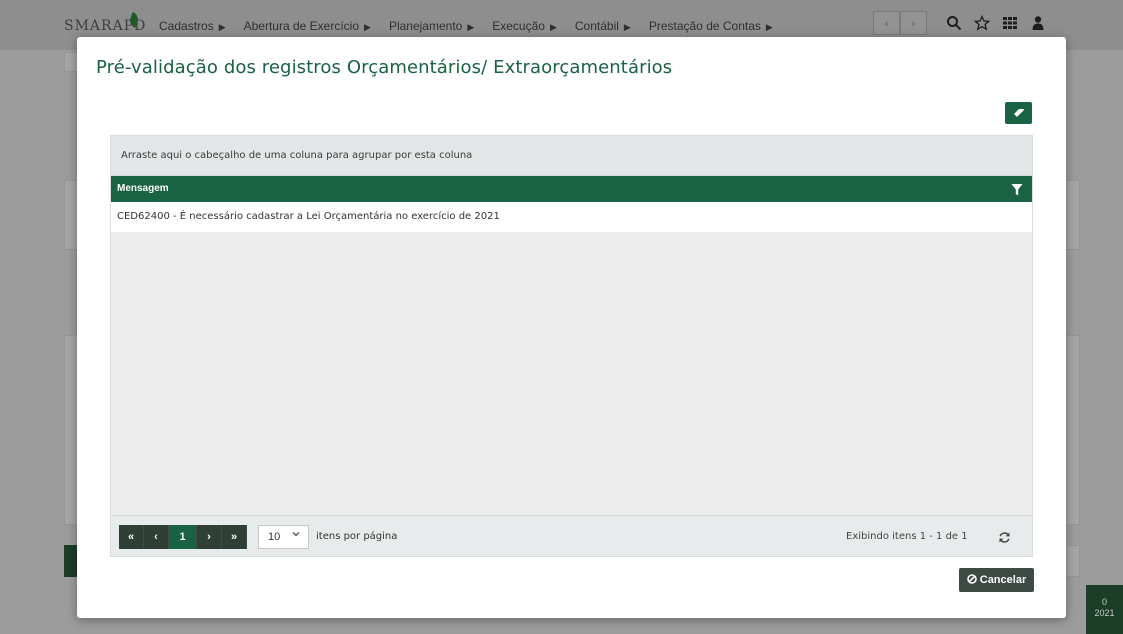  What do you see at coordinates (307, 26) in the screenshot?
I see `nav-item-abertura-exercicio: Abertura de Exercício ▶` at bounding box center [307, 26].